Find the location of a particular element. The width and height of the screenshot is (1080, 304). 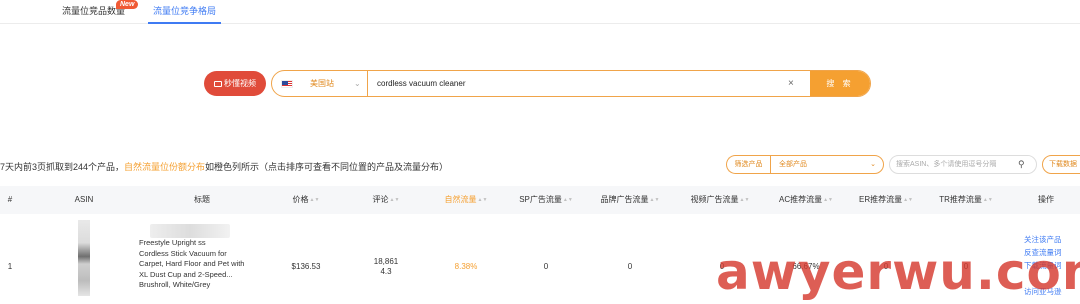

col-tr: TR推荐流量▲▼ is located at coordinates (966, 200).